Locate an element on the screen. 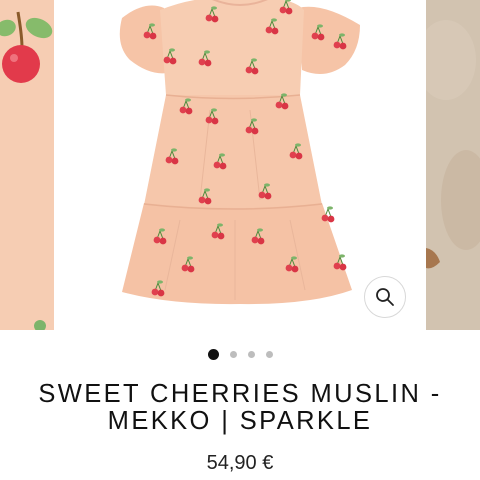 This screenshot has width=480, height=480. fabric-pattern-closeup is located at coordinates (27, 165).